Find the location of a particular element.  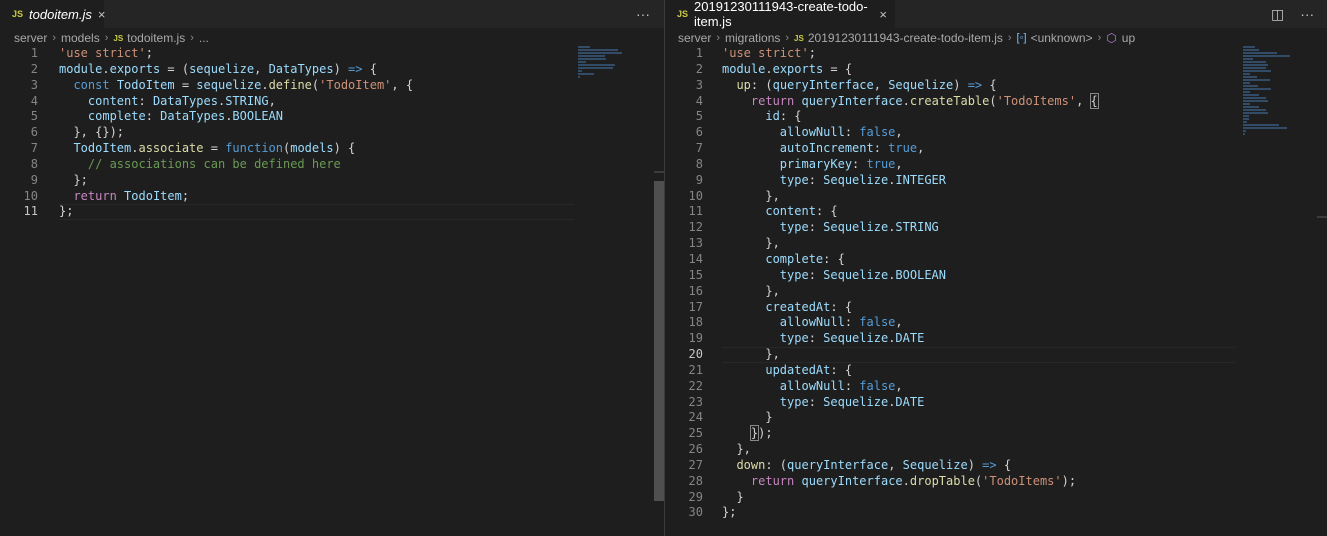

code-line: 7 autoIncrement: true, is located at coordinates (996, 149).